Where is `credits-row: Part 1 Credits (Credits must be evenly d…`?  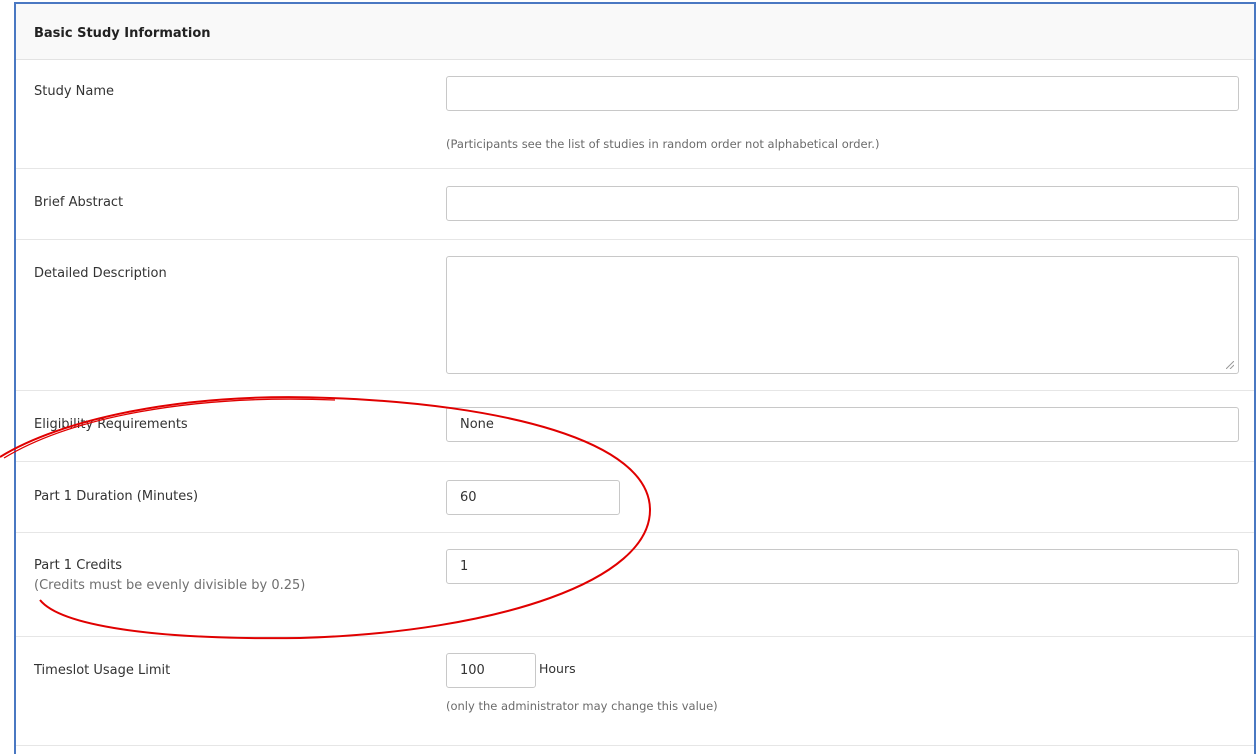
credits-row: Part 1 Credits (Credits must be evenly d… is located at coordinates (635, 585).